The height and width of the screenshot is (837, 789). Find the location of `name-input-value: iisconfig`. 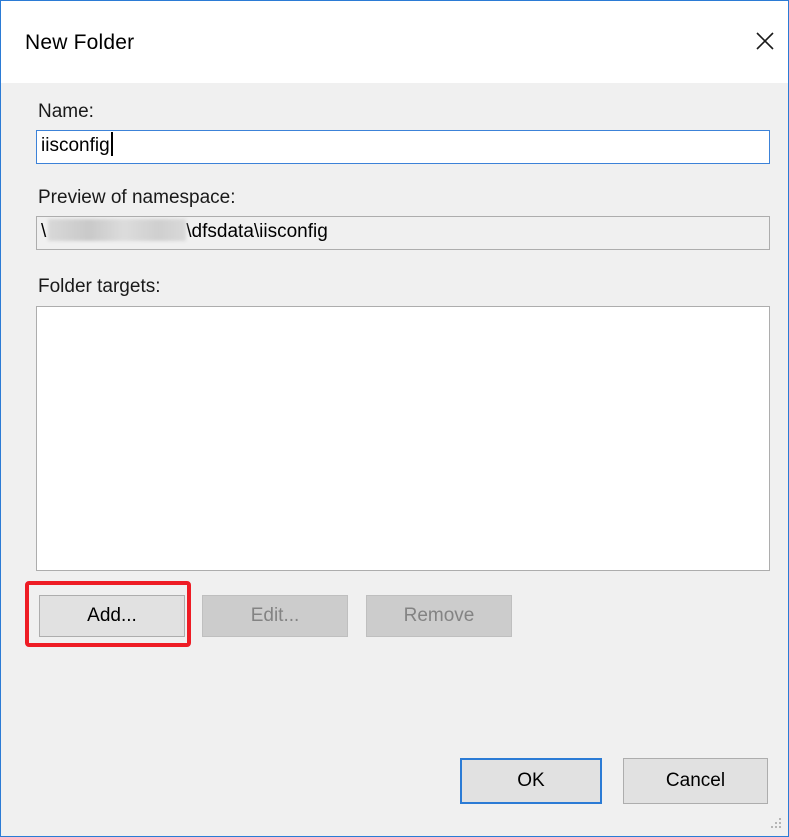

name-input-value: iisconfig is located at coordinates (75, 145).